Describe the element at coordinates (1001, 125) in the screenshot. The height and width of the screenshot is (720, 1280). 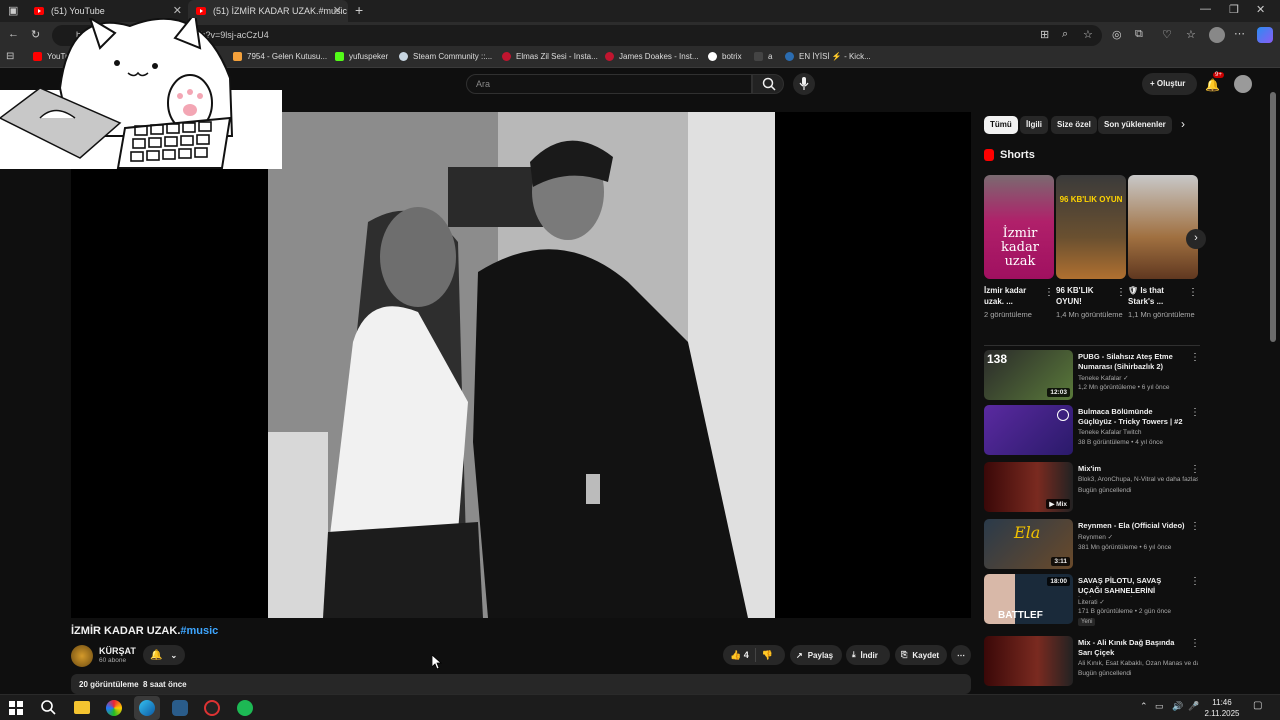
I see `chip-all: Tümü` at that location.